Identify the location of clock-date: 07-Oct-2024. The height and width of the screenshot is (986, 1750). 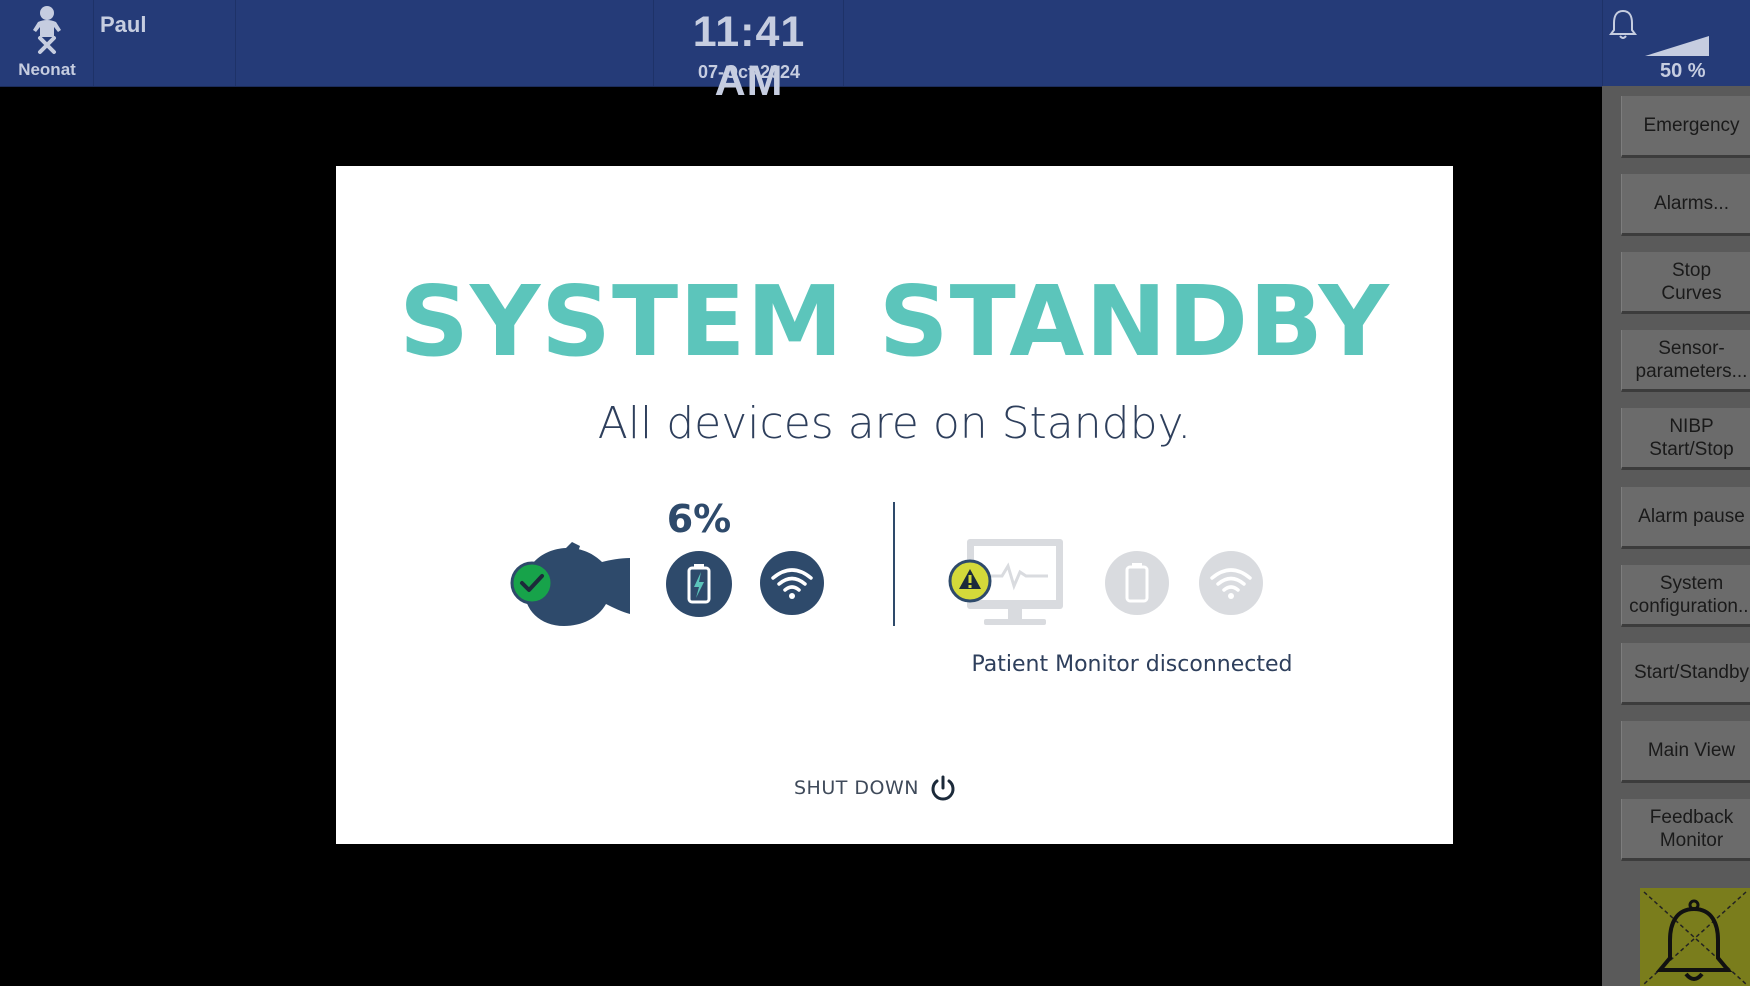
(749, 72).